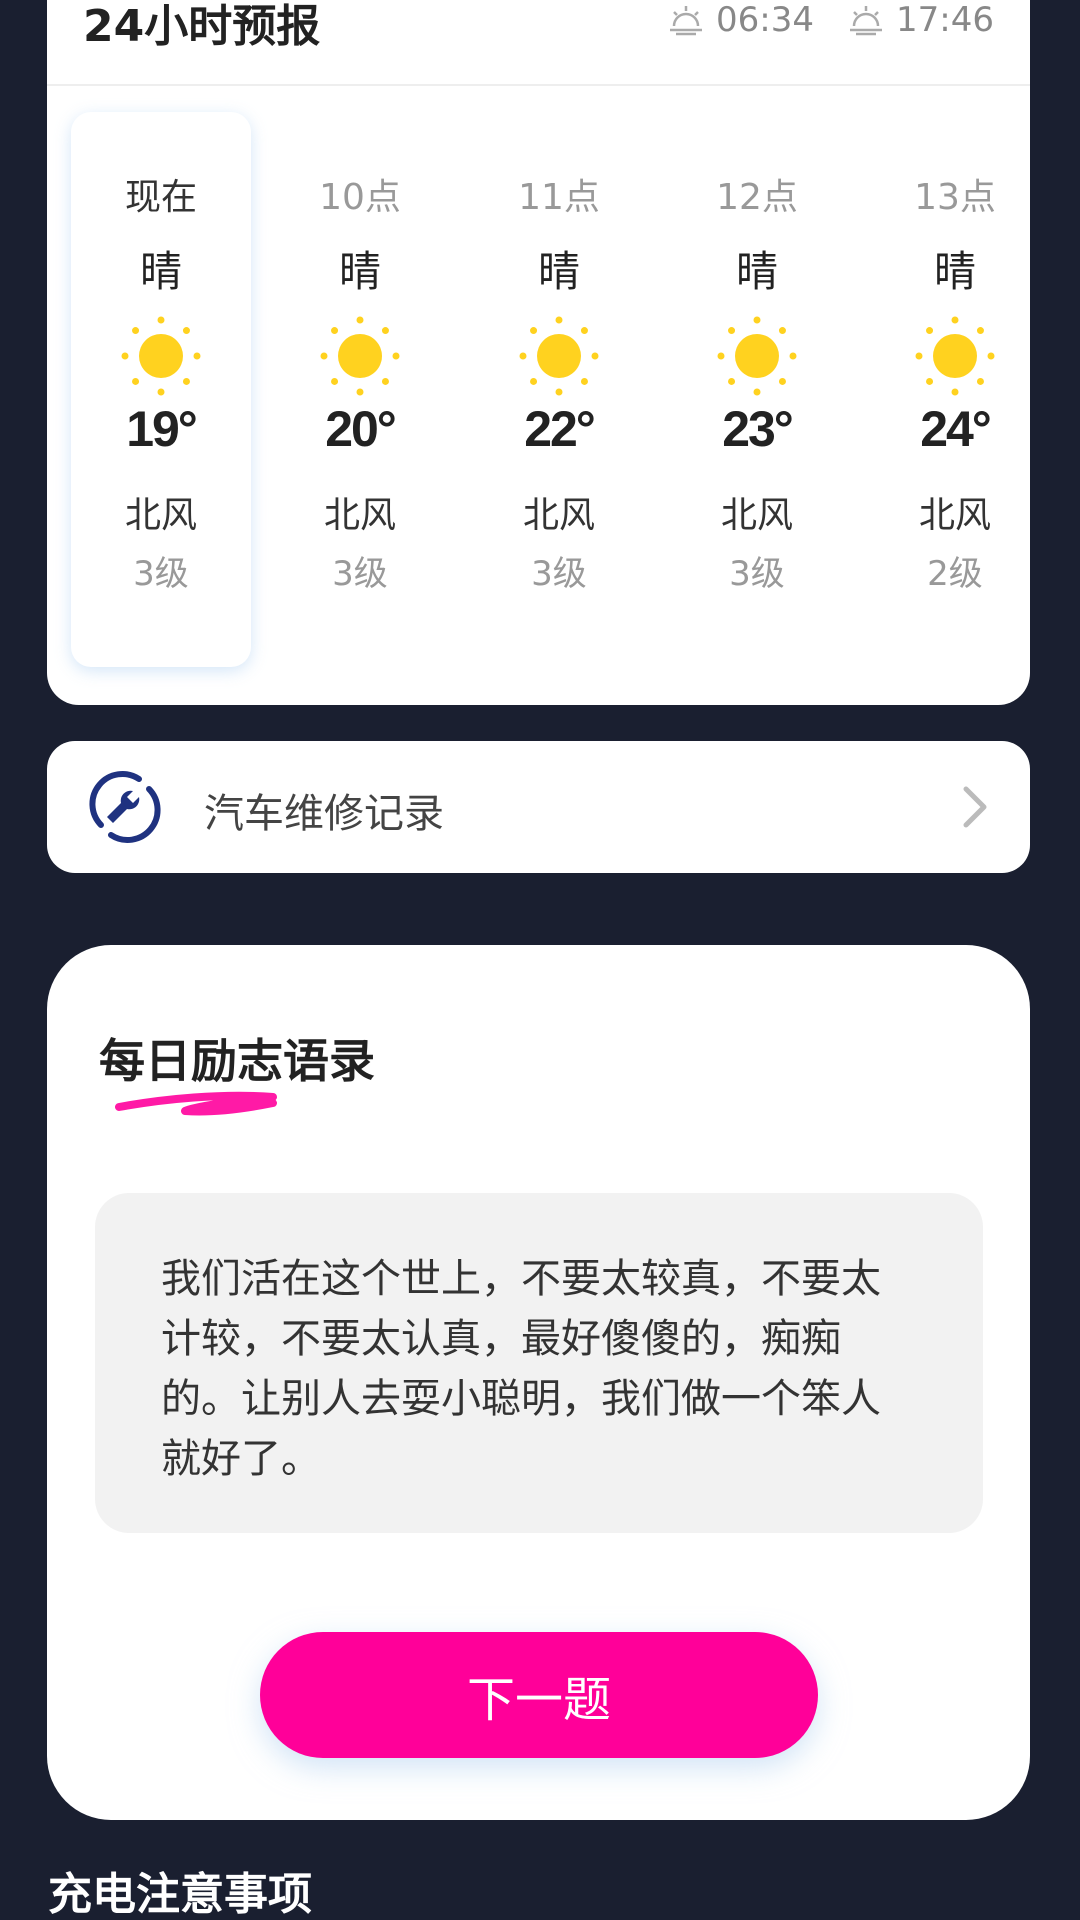  What do you see at coordinates (539, 1695) in the screenshot?
I see `next-question-button: 下一题` at bounding box center [539, 1695].